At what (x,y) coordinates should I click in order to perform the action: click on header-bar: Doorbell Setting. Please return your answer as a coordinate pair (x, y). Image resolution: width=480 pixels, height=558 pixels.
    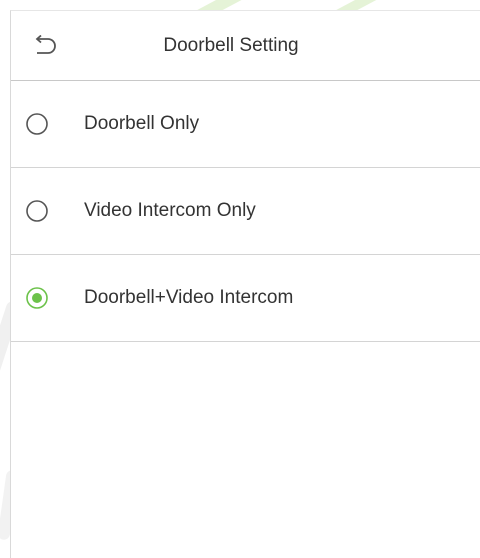
    Looking at the image, I should click on (245, 46).